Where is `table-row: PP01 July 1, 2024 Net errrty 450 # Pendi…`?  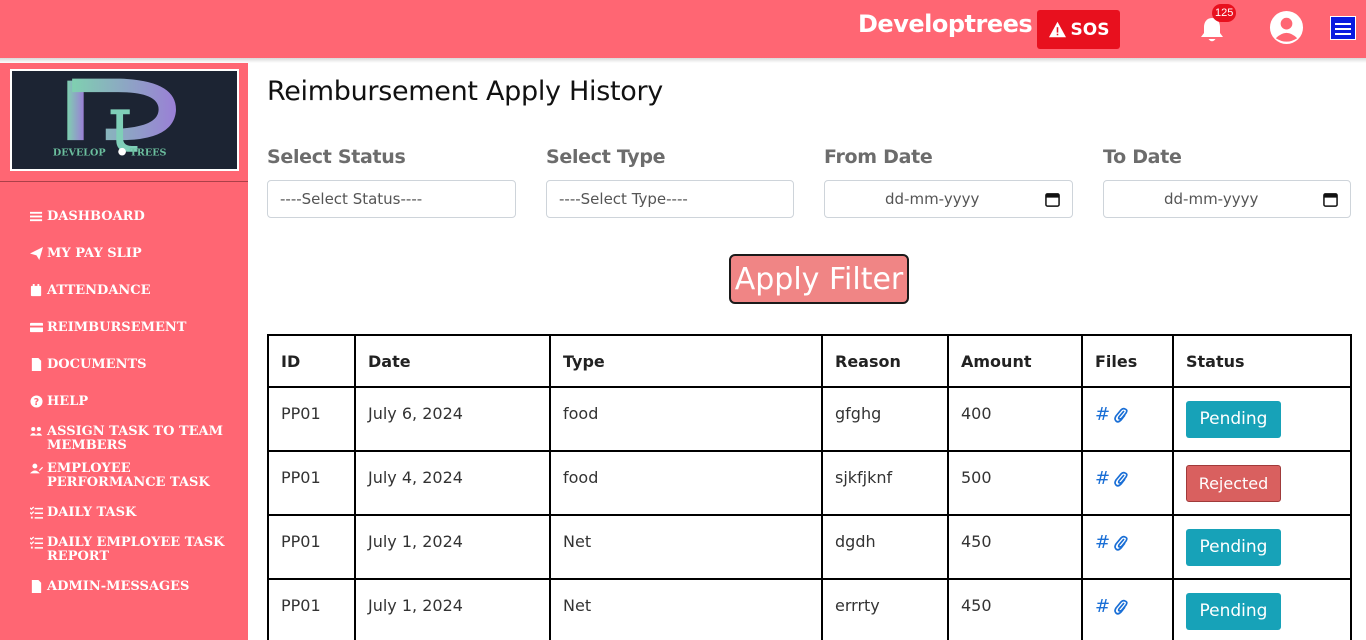 table-row: PP01 July 1, 2024 Net errrty 450 # Pendi… is located at coordinates (809, 609).